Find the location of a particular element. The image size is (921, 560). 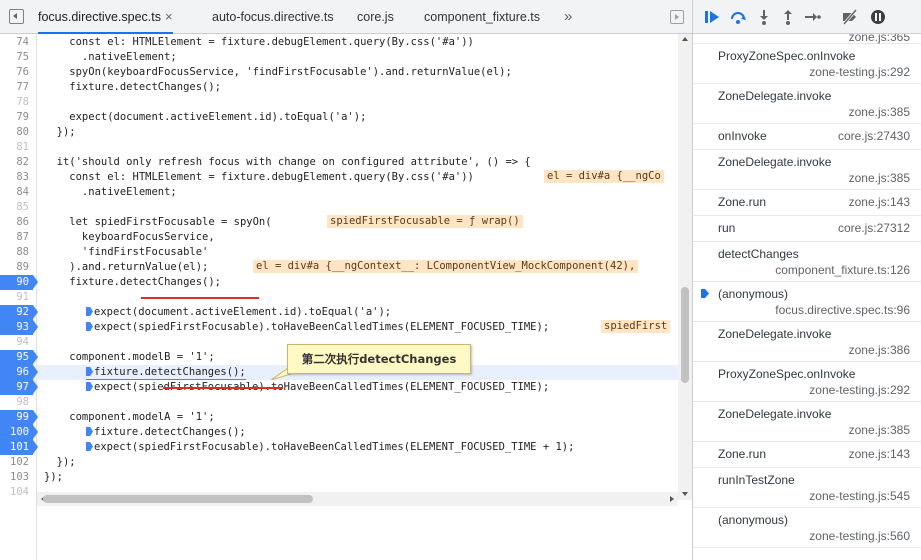

code-line: 77 fixture.detectChanges(); is located at coordinates (339, 87).